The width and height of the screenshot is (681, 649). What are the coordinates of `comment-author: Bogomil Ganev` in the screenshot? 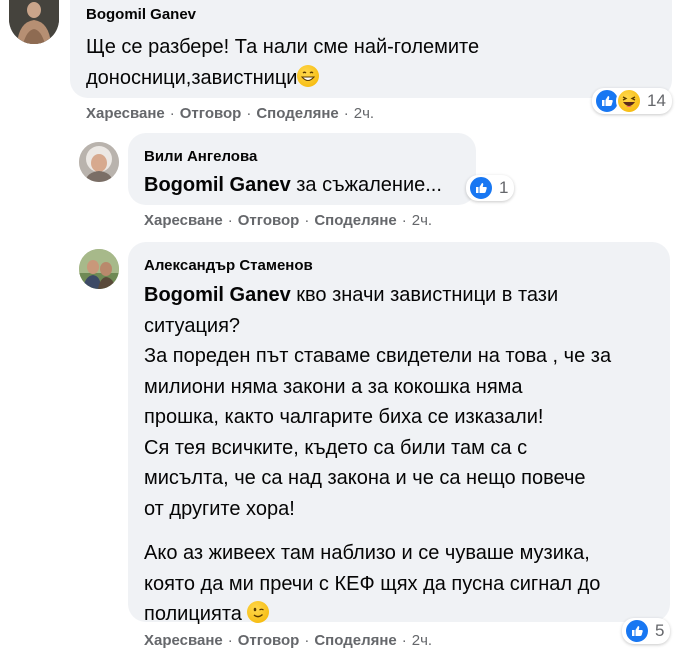 It's located at (141, 14).